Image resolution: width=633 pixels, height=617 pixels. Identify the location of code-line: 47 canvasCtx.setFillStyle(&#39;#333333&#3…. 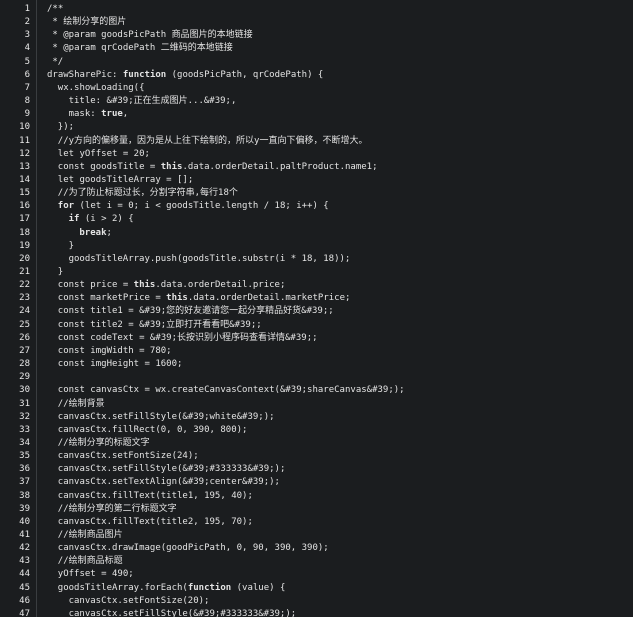
(316, 612).